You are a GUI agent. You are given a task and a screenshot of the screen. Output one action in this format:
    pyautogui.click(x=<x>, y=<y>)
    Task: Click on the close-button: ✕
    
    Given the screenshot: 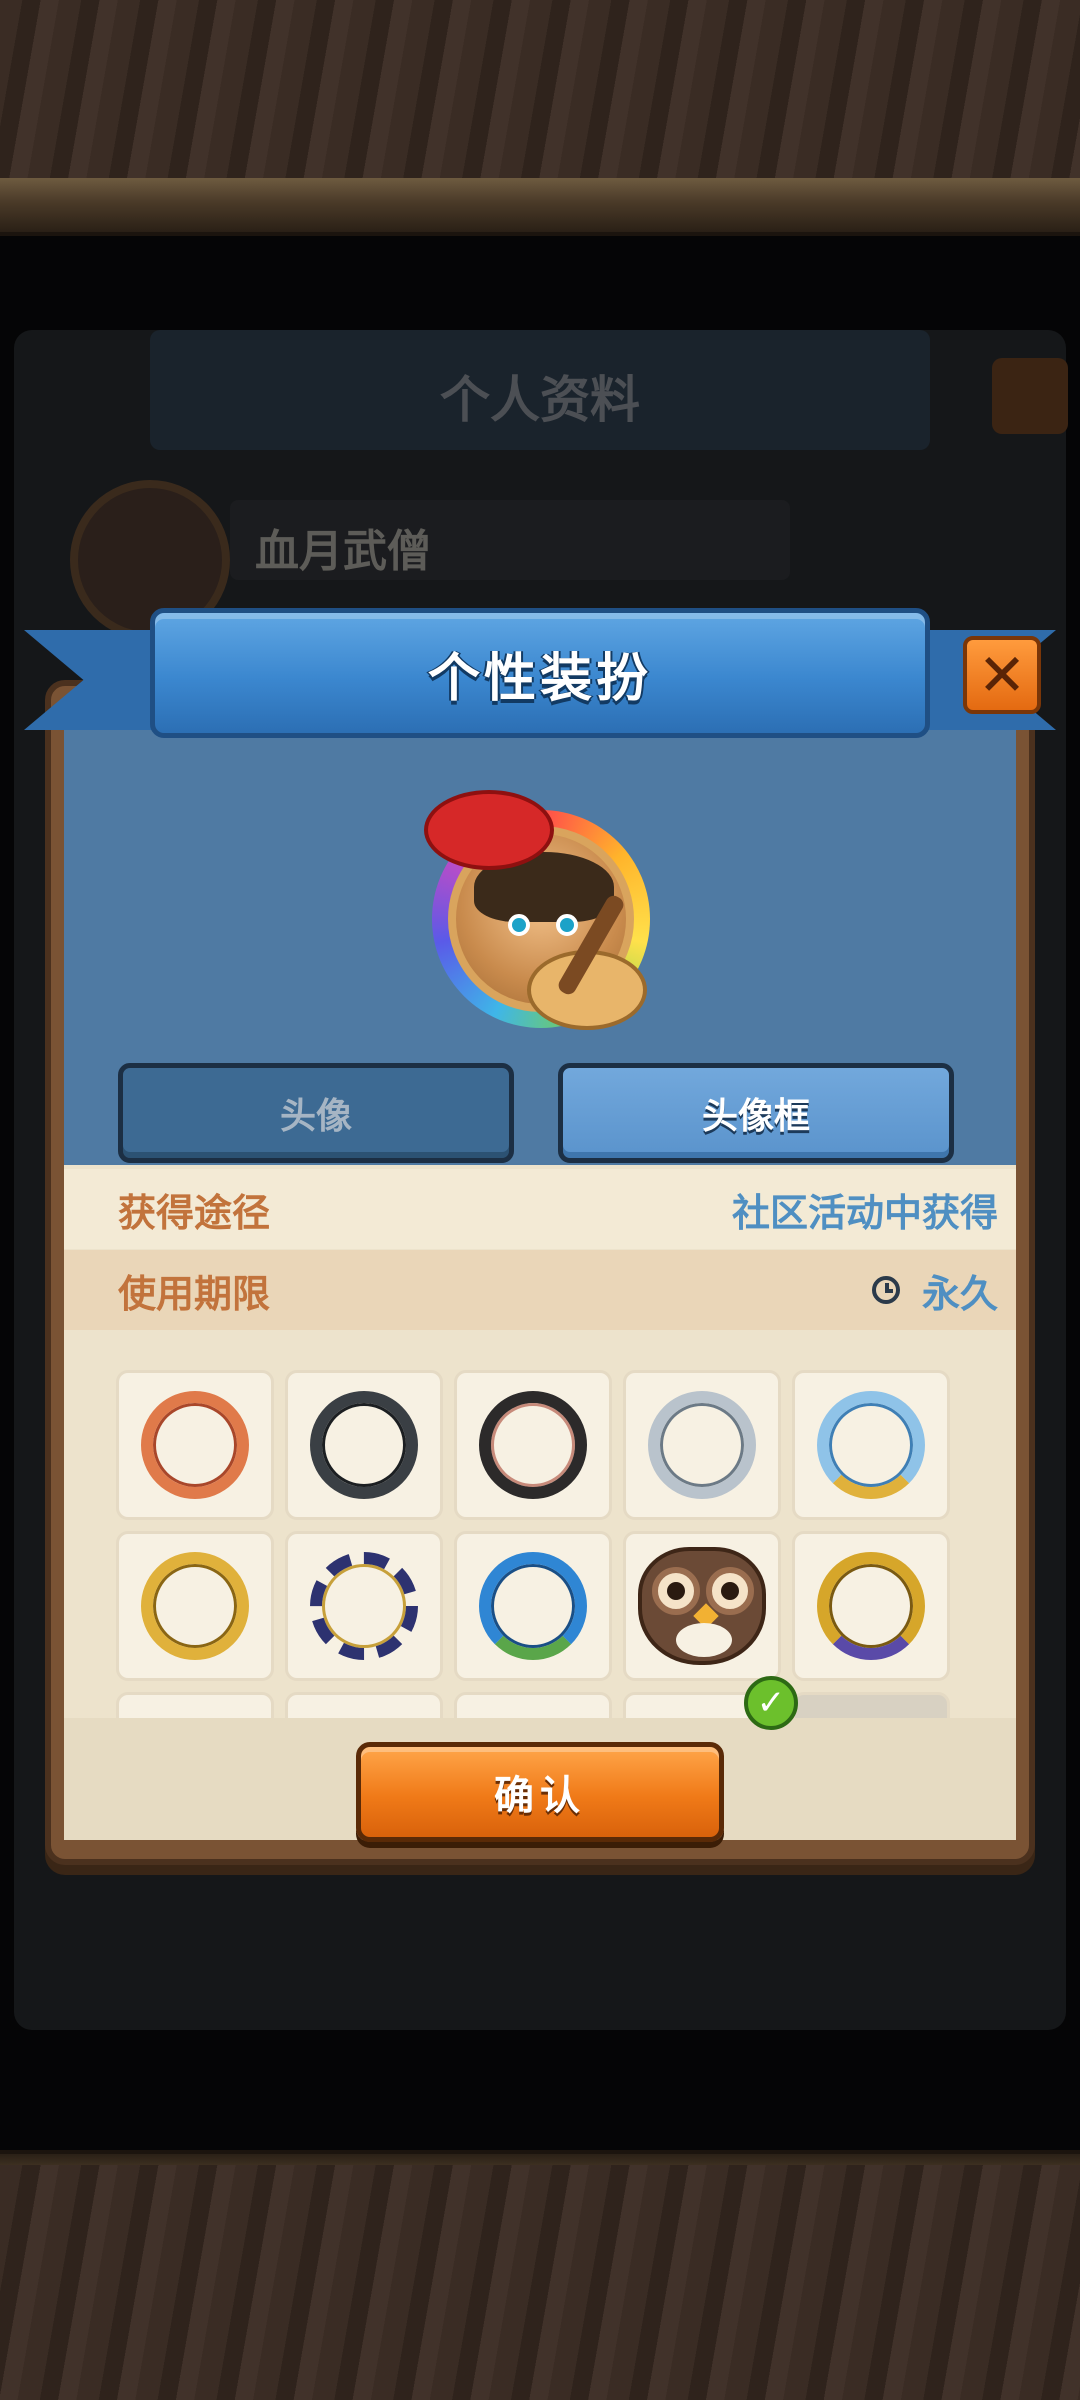 What is the action you would take?
    pyautogui.click(x=1002, y=675)
    